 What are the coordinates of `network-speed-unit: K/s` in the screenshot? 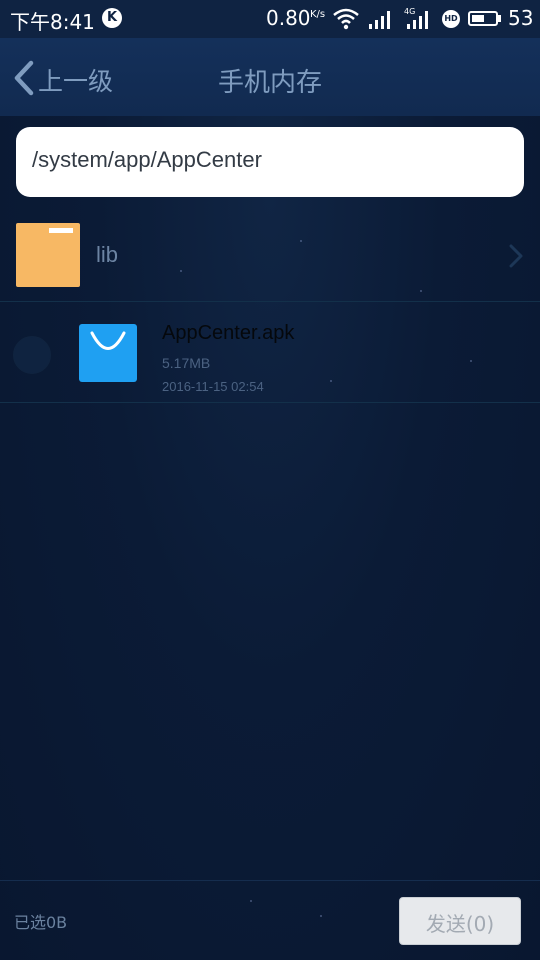 It's located at (318, 14).